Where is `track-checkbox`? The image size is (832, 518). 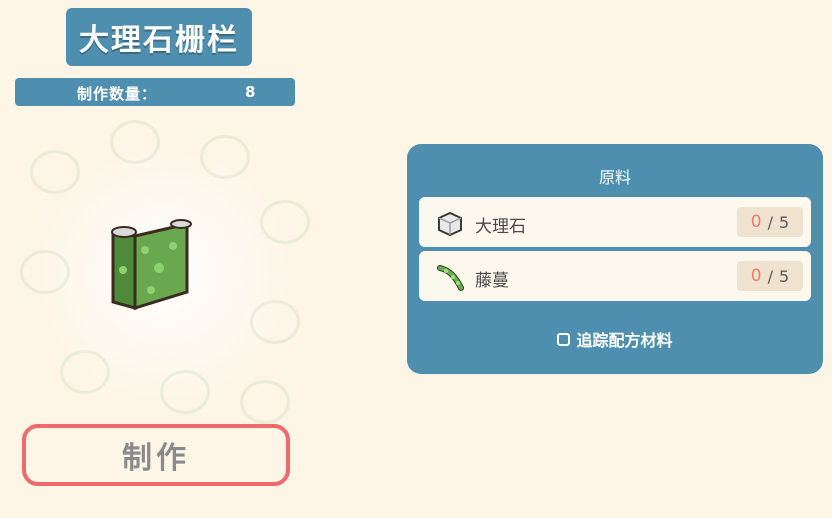
track-checkbox is located at coordinates (564, 339).